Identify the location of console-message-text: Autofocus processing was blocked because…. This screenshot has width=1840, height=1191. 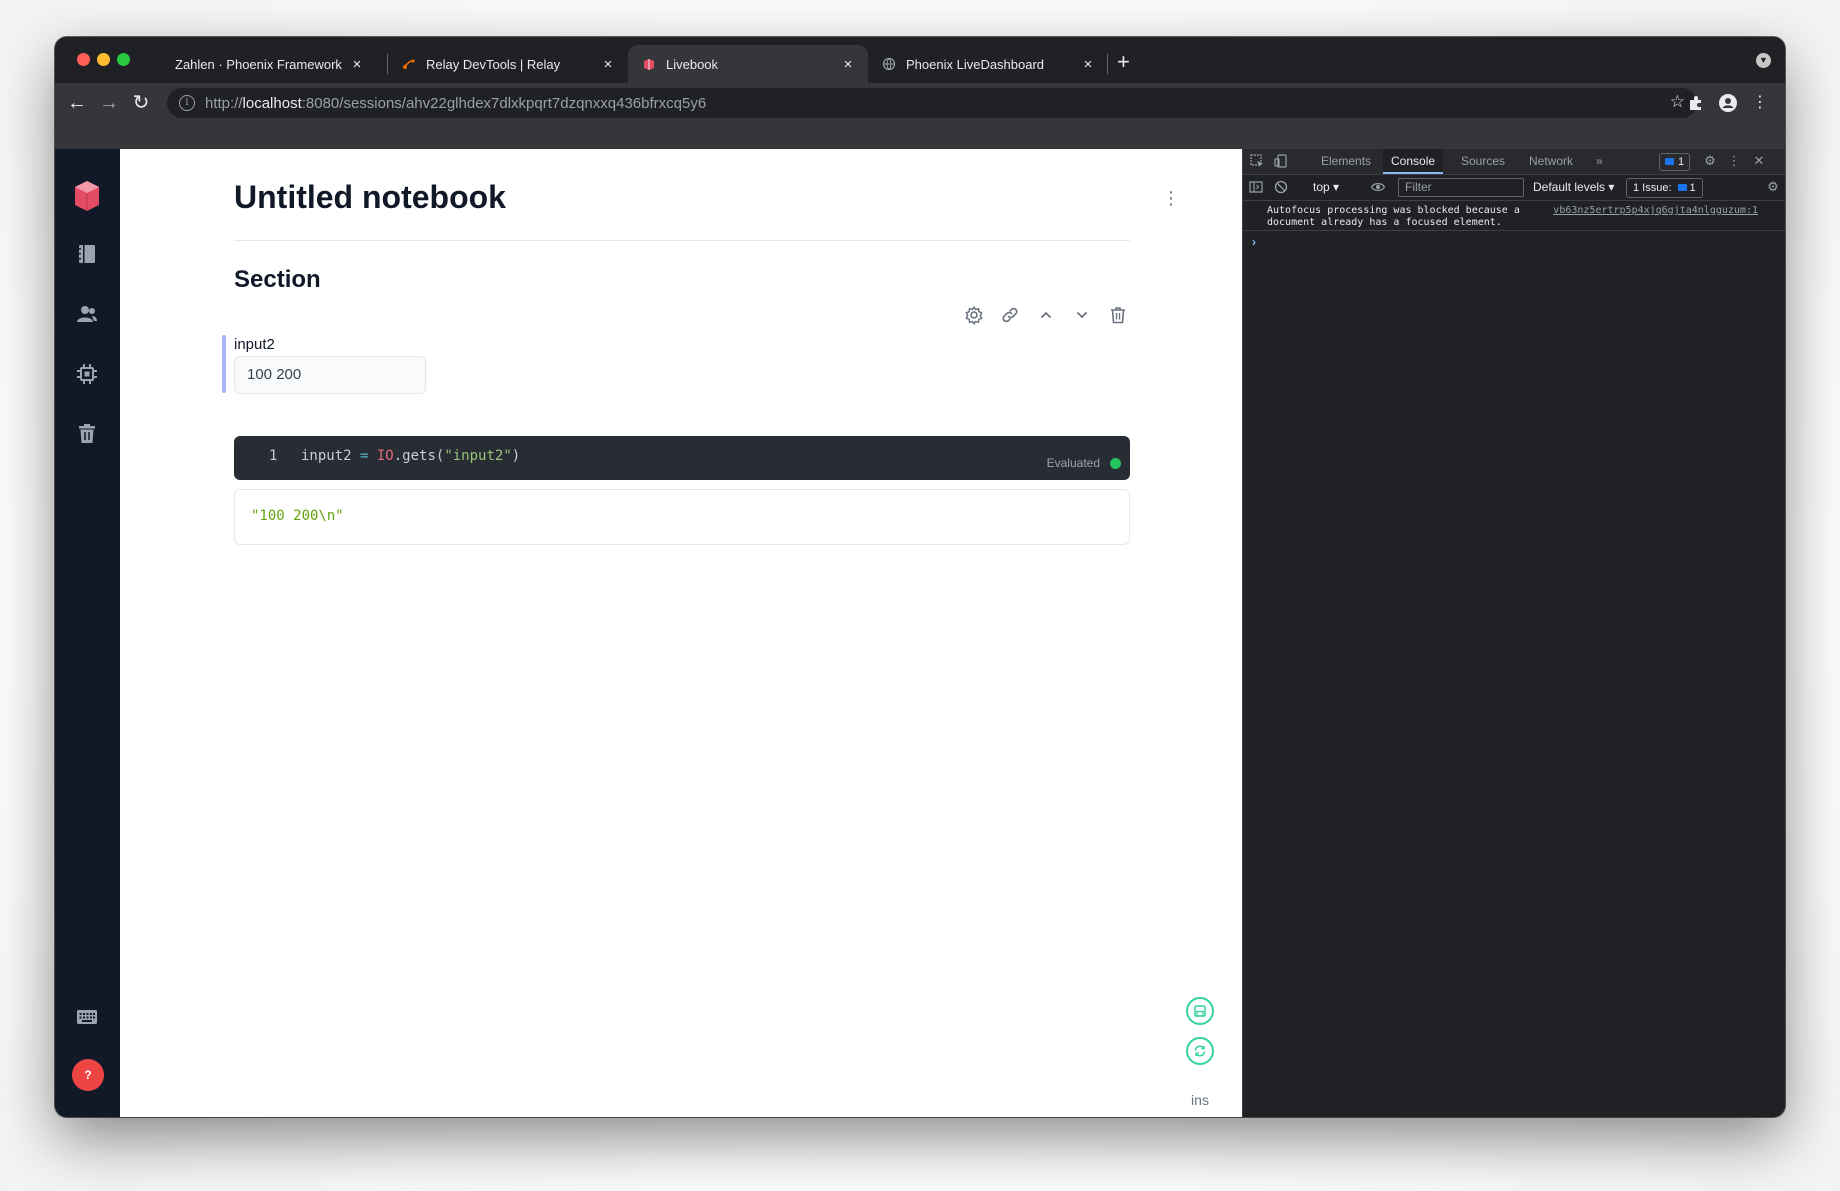
(1393, 216).